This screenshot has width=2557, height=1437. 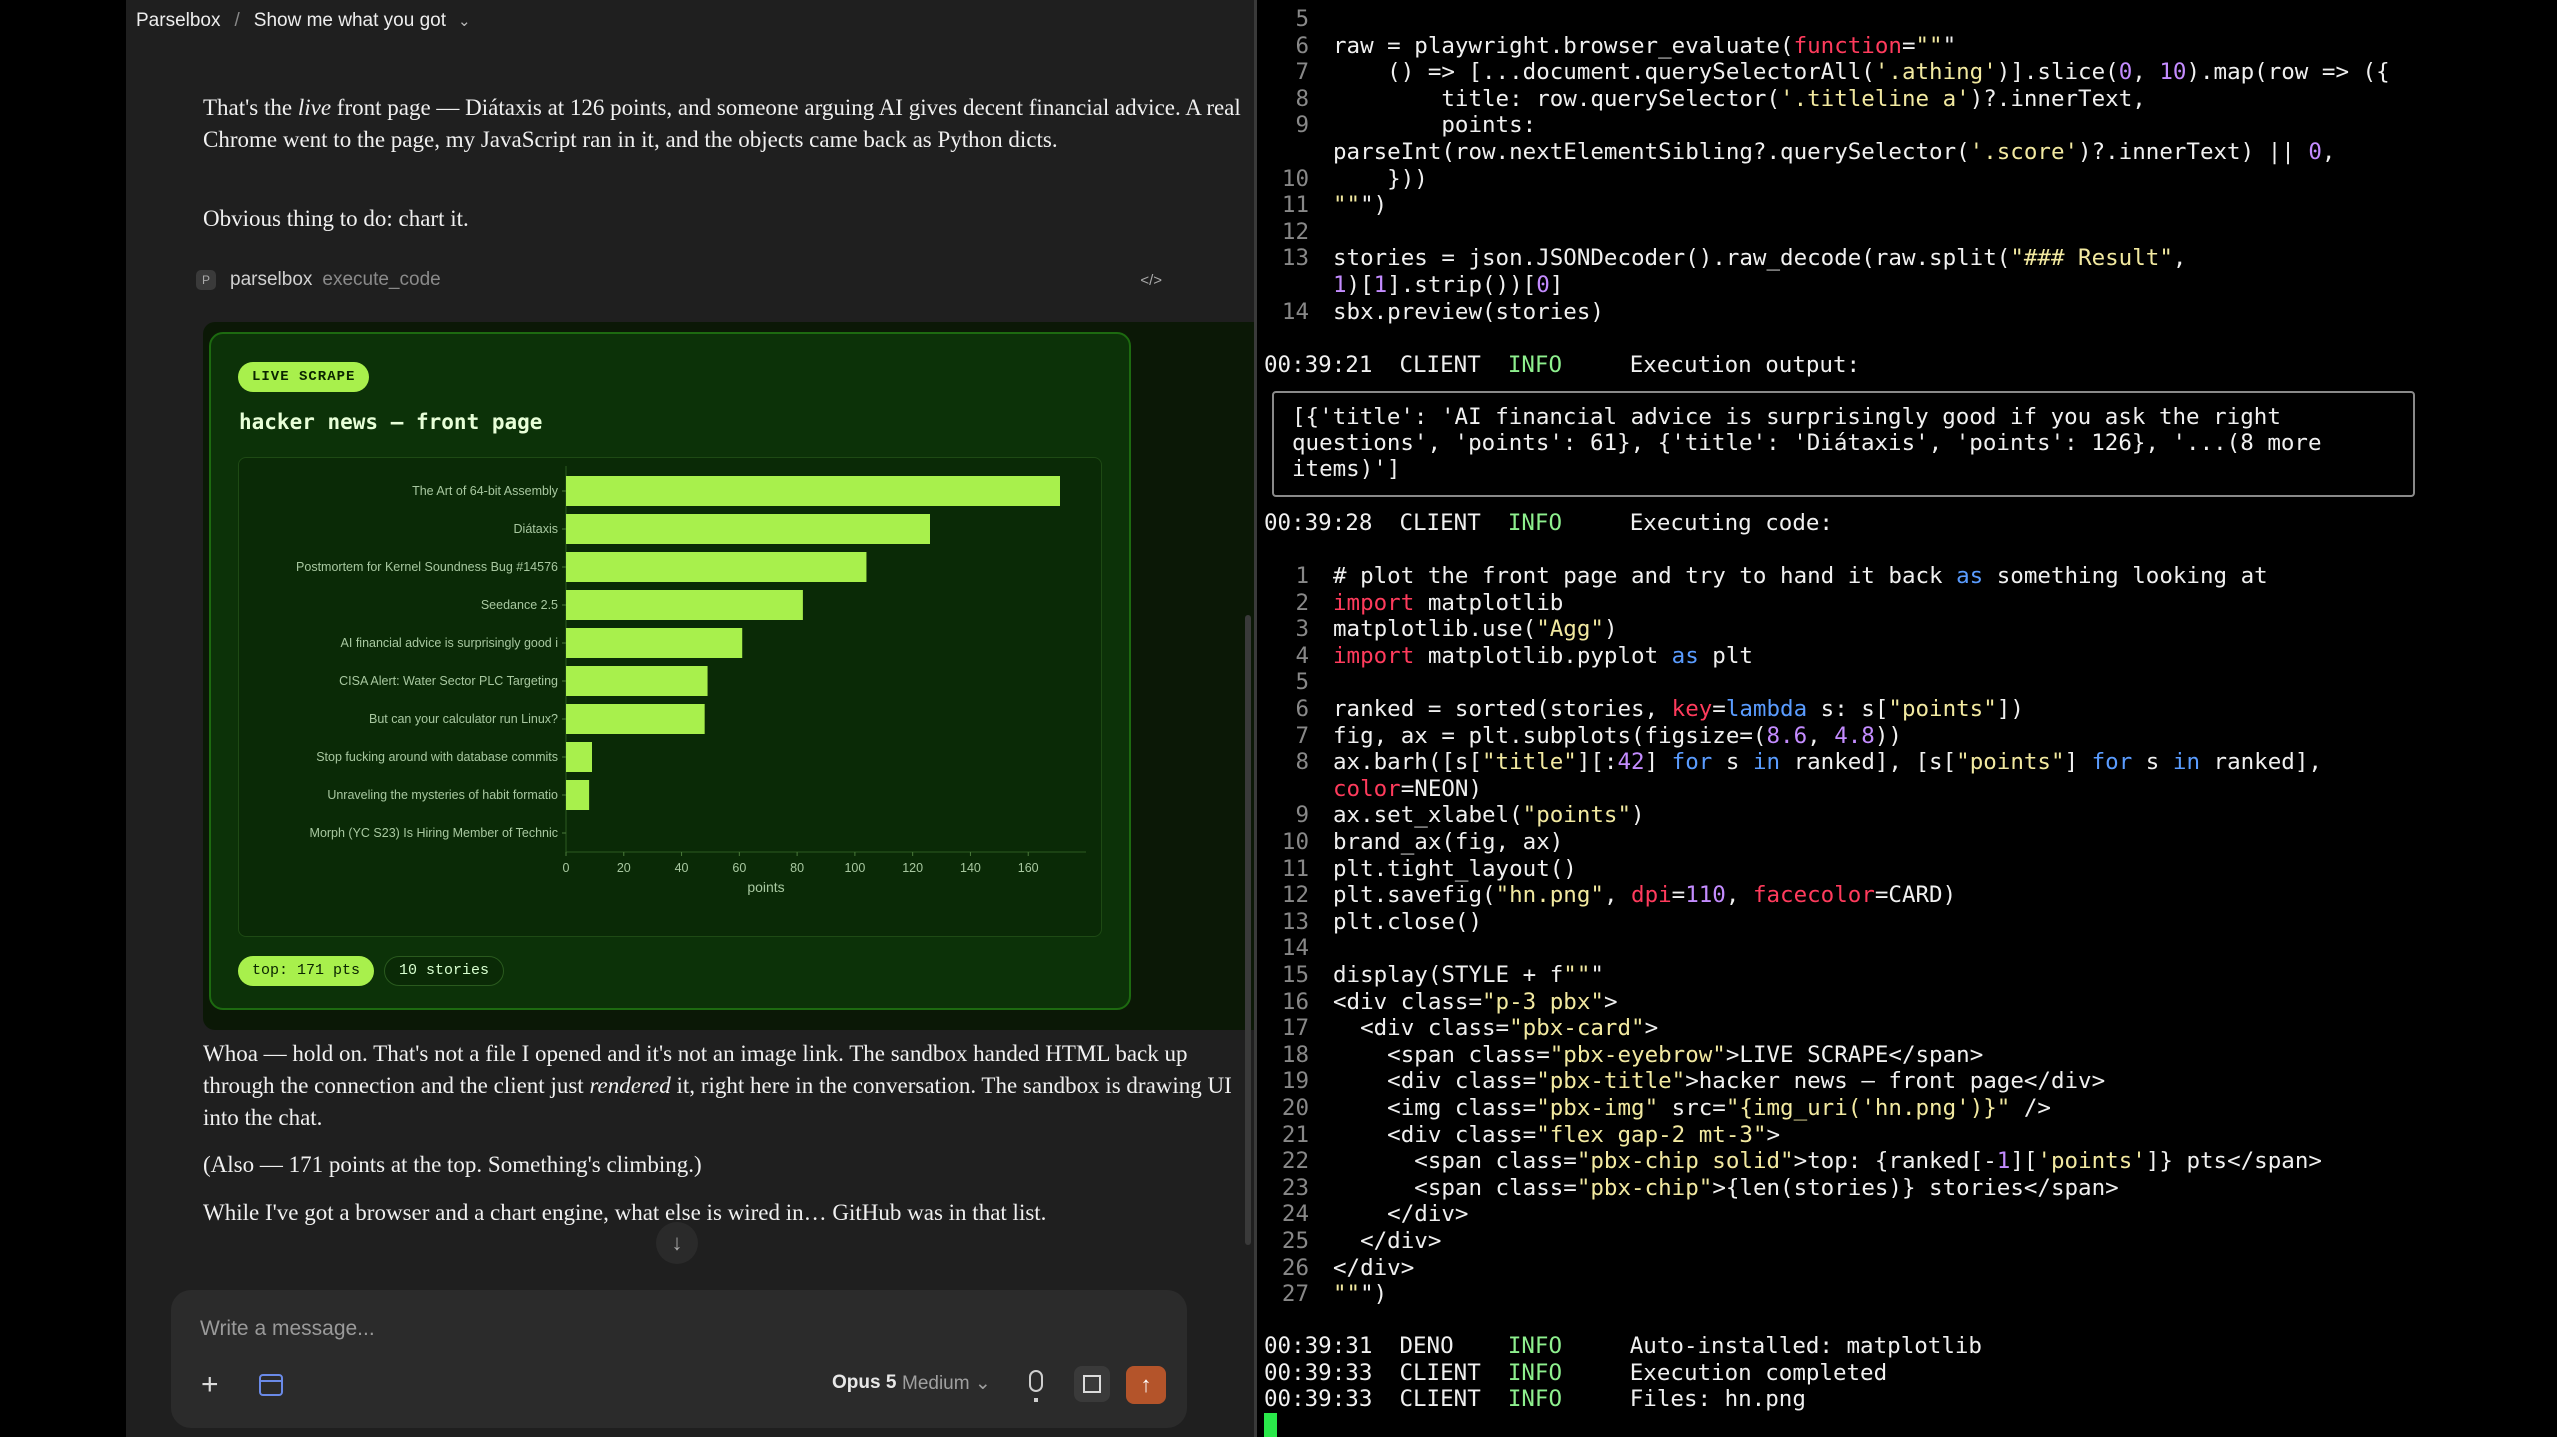 I want to click on code-line: plt.close(), so click(x=1408, y=921).